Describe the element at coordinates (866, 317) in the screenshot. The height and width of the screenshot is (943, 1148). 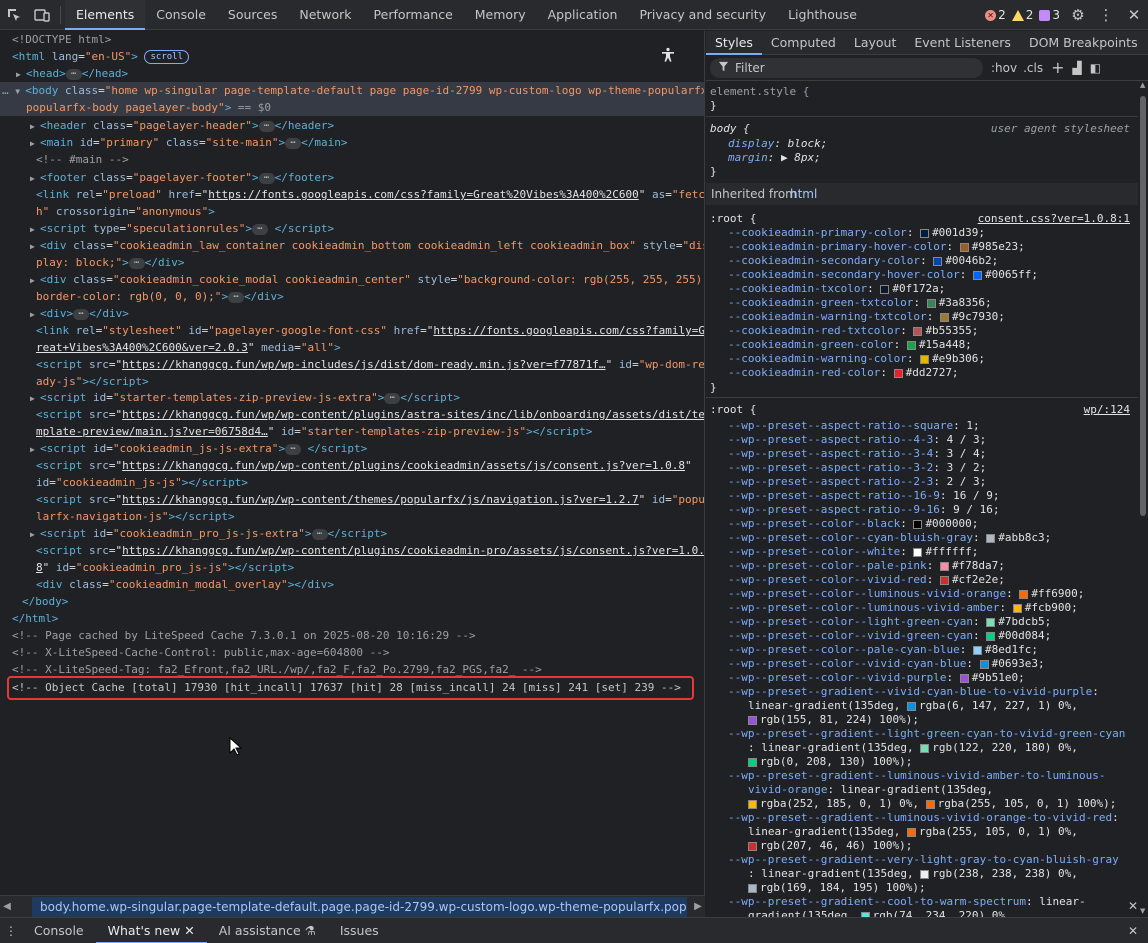
I see `css-variable-declaration: --cookieadmin-warning-txtcolor: #9c7930;` at that location.